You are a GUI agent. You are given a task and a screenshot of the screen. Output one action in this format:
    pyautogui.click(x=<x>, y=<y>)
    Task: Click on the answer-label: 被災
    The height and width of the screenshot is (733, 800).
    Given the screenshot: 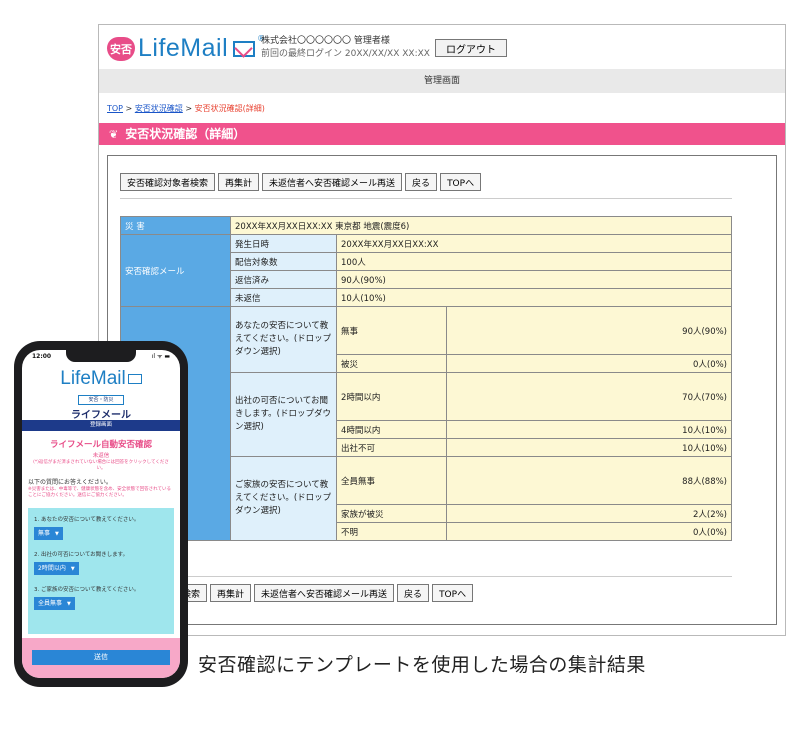 What is the action you would take?
    pyautogui.click(x=391, y=363)
    